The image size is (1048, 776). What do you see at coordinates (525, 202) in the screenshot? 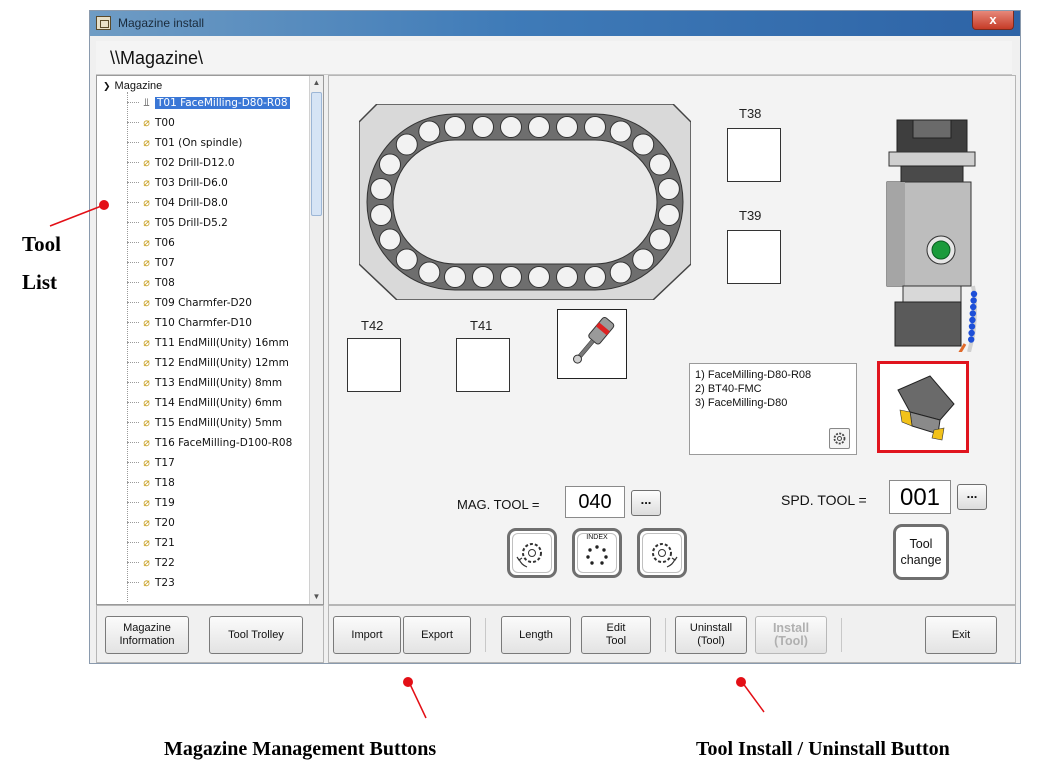
I see `magazine-chain-drawing` at bounding box center [525, 202].